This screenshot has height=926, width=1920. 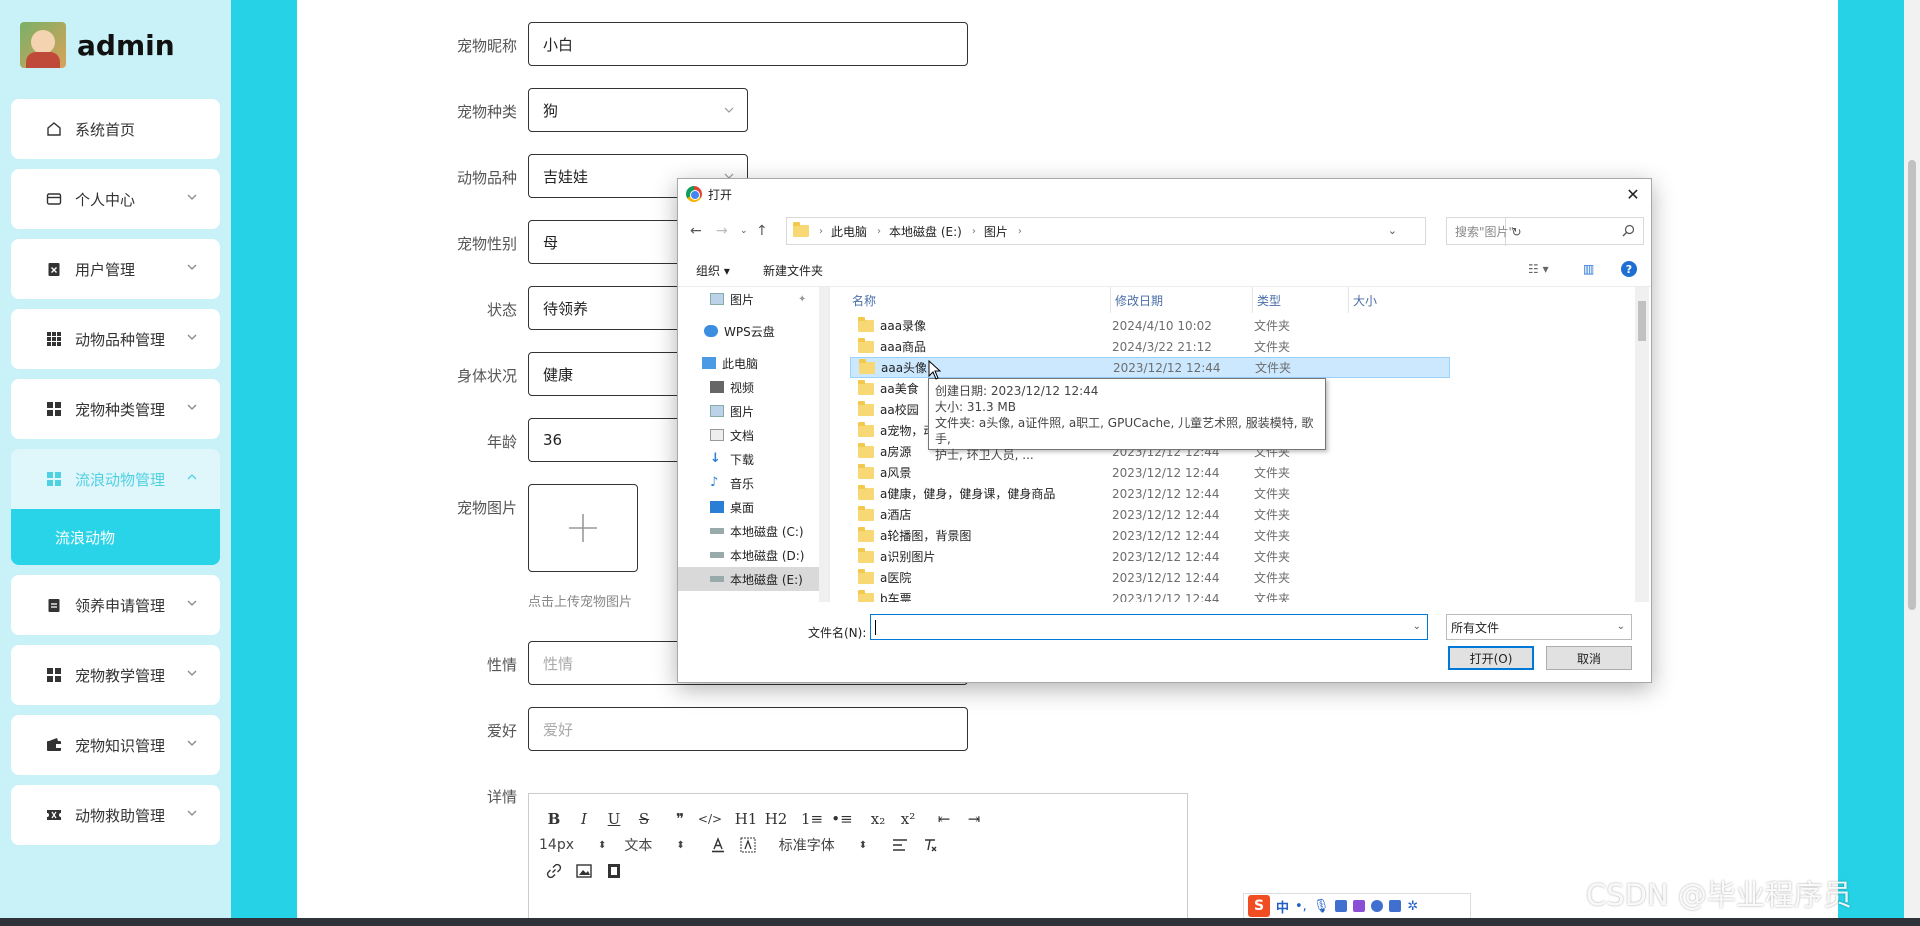 What do you see at coordinates (748, 729) in the screenshot?
I see `hobby-field: 爱好` at bounding box center [748, 729].